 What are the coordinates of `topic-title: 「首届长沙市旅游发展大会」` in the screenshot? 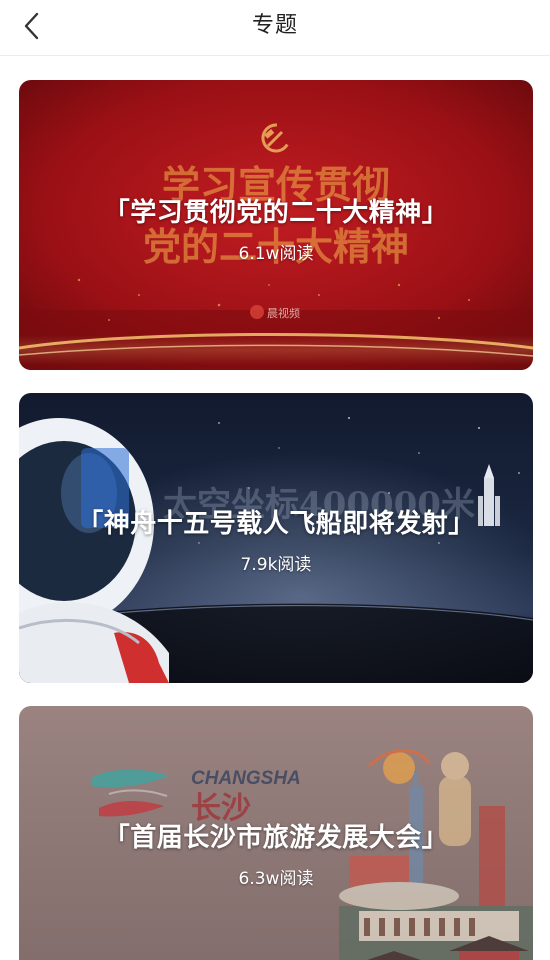 It's located at (276, 838).